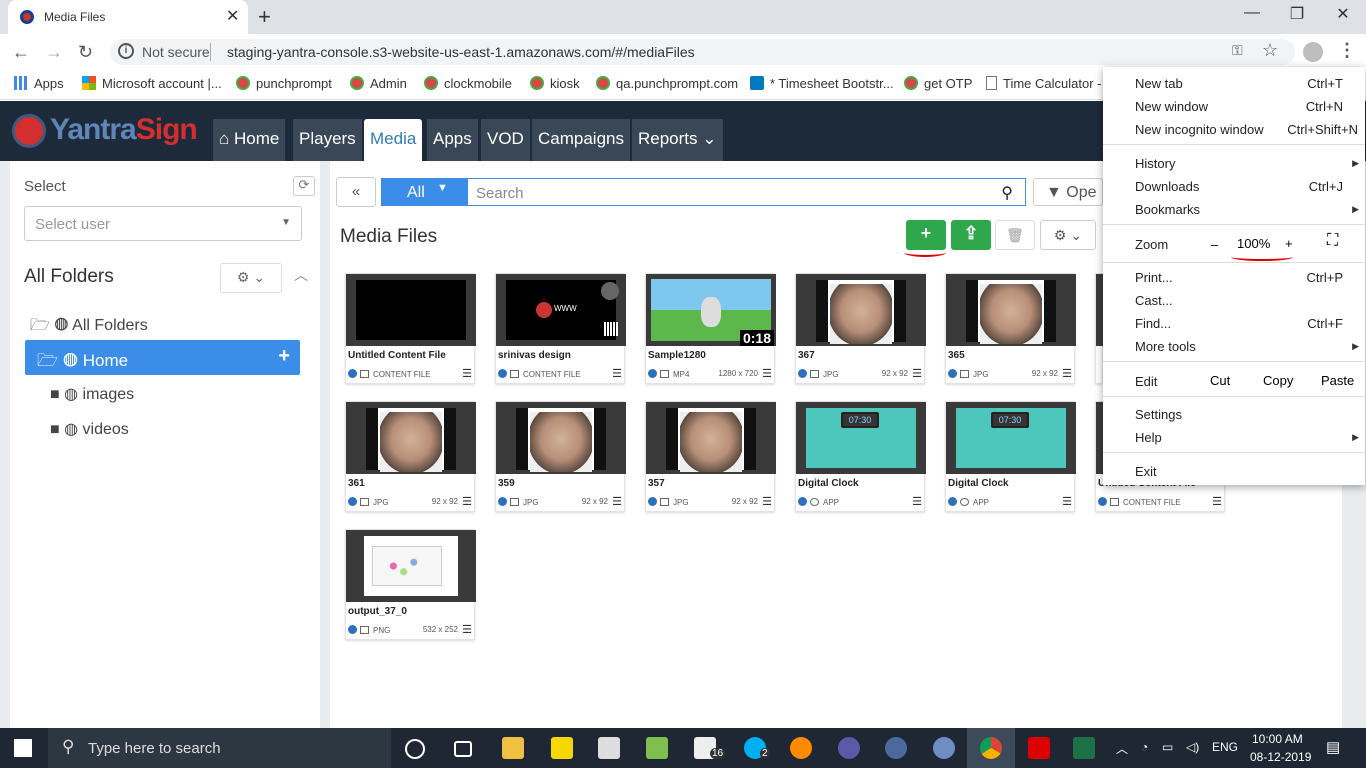 The height and width of the screenshot is (768, 1366). I want to click on battery-icon: ▭, so click(1167, 747).